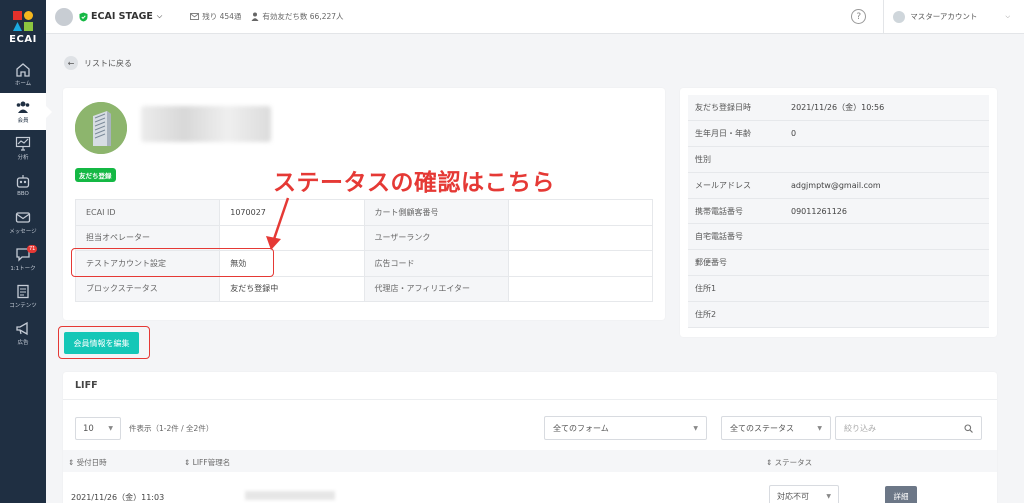  I want to click on label-birthdate: 生年月日・年齢, so click(736, 134).